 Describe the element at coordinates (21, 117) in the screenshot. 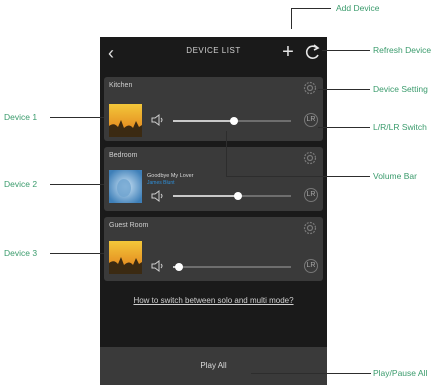

I see `callout-device-1: Device 1` at that location.